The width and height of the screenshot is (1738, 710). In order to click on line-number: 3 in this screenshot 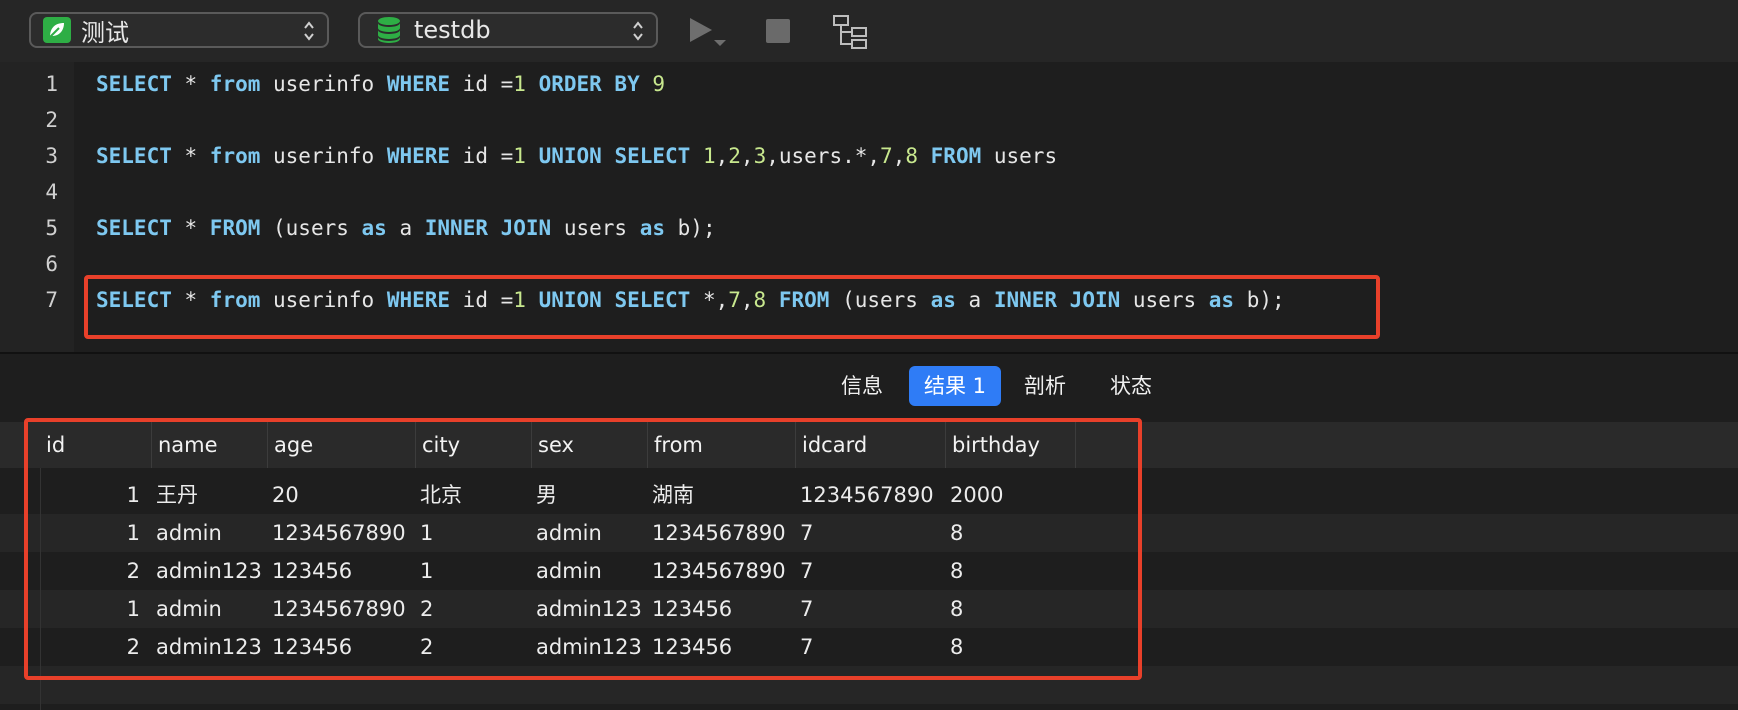, I will do `click(51, 156)`.